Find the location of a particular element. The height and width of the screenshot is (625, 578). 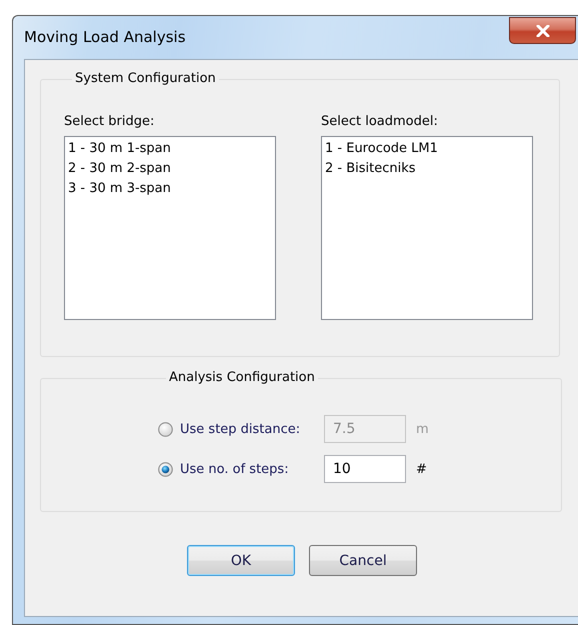

close-icon is located at coordinates (543, 30).